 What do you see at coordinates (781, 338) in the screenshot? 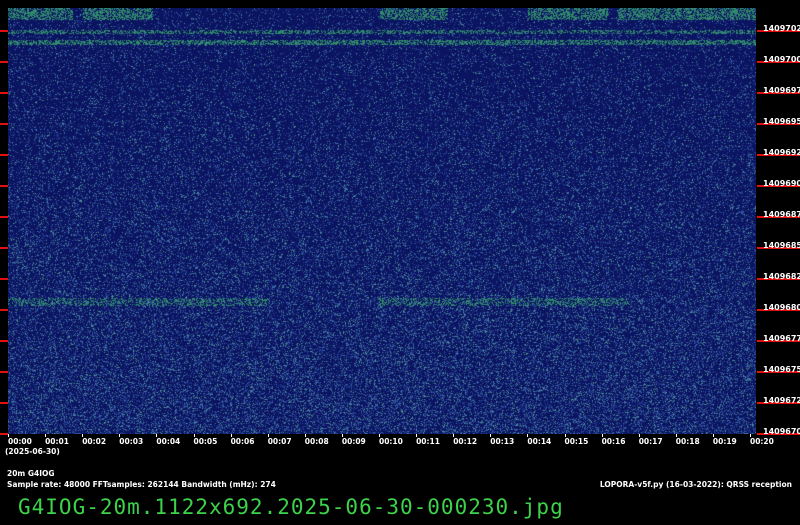
I see `freq-label: 14096775` at bounding box center [781, 338].